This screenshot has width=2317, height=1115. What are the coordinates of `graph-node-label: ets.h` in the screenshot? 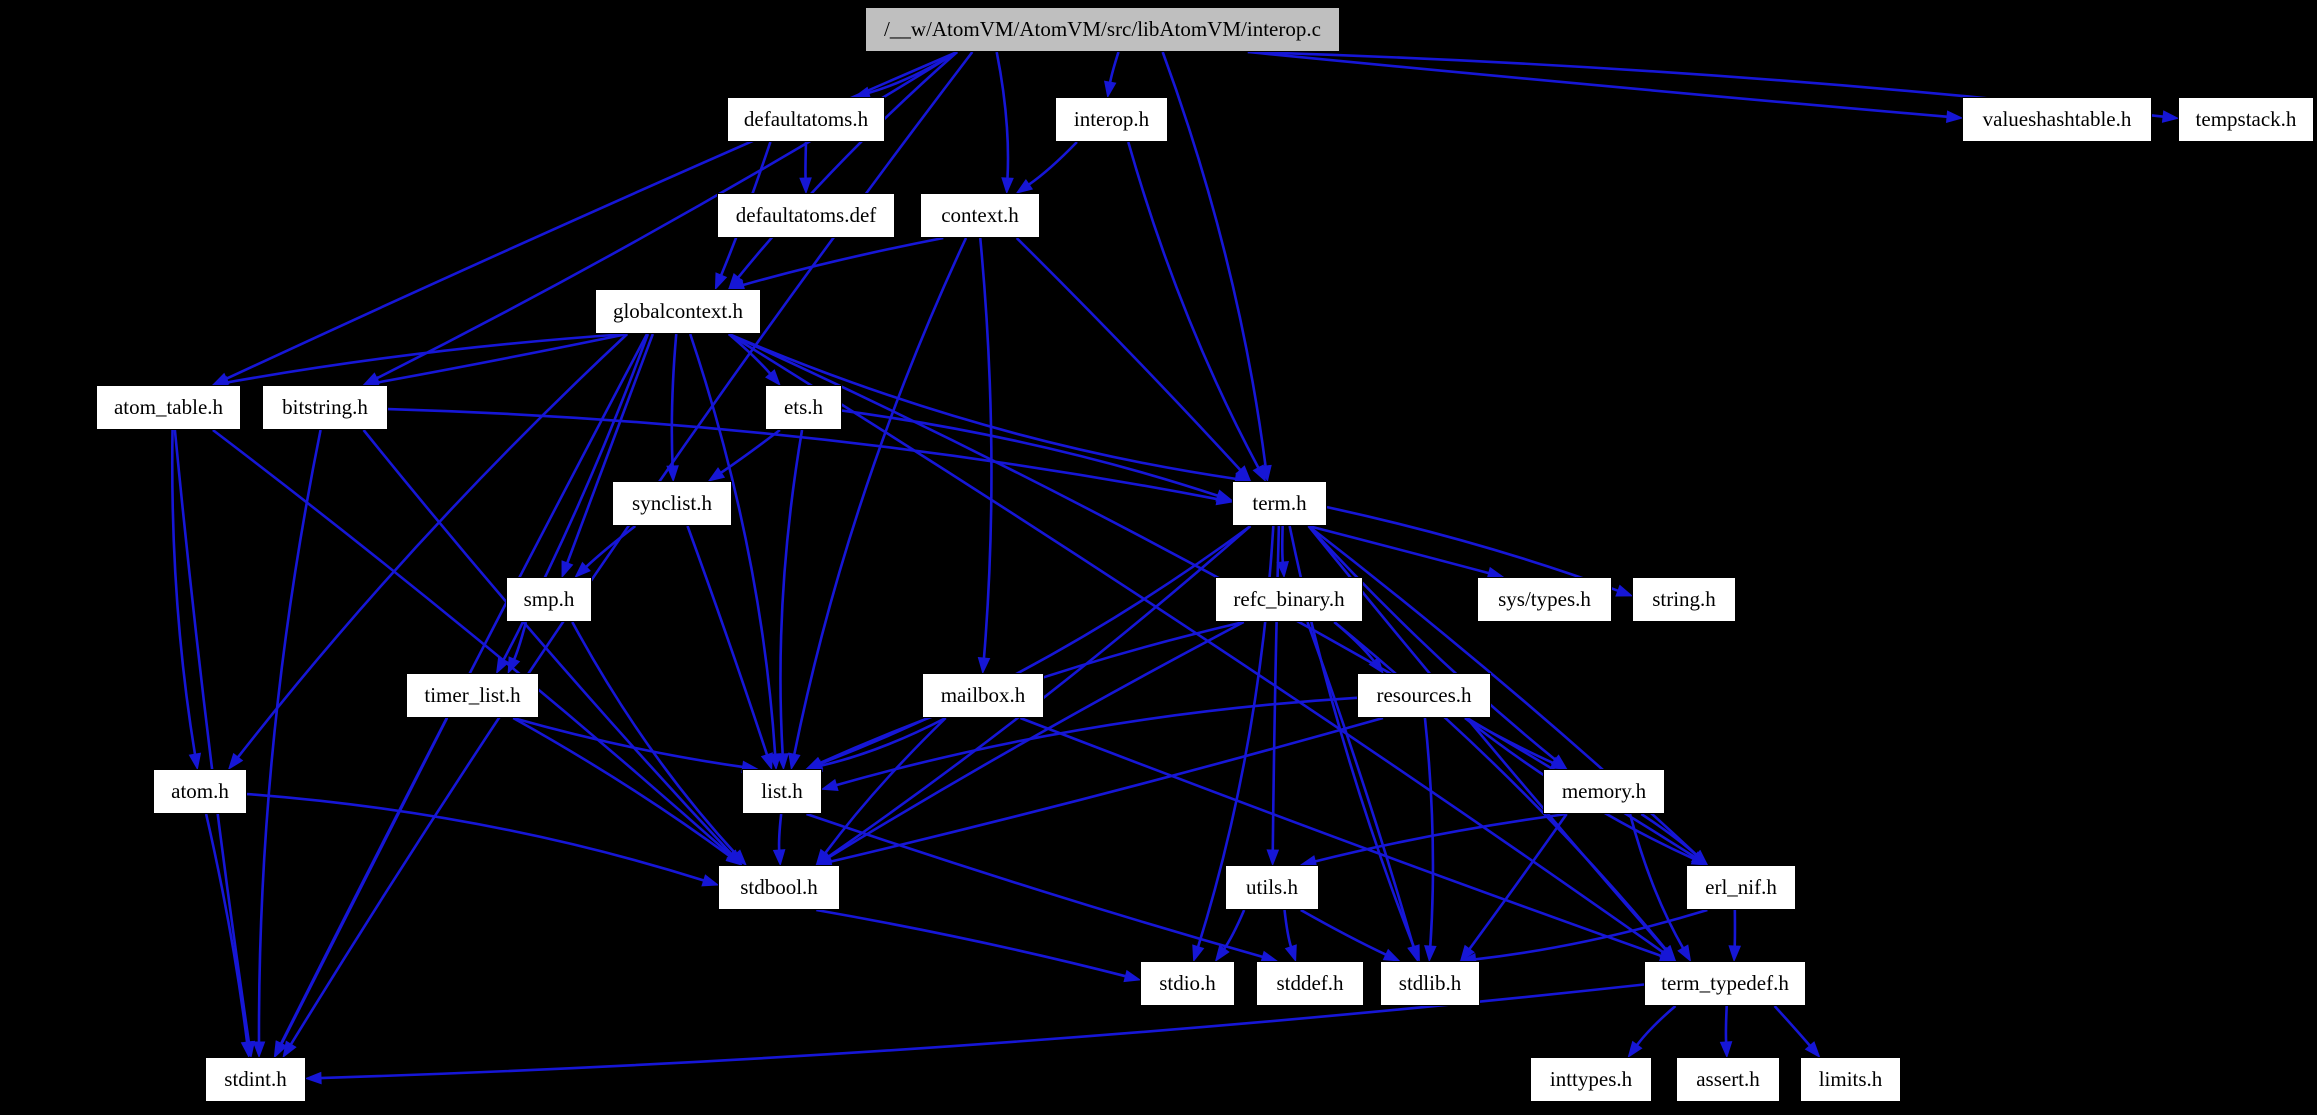 It's located at (803, 407).